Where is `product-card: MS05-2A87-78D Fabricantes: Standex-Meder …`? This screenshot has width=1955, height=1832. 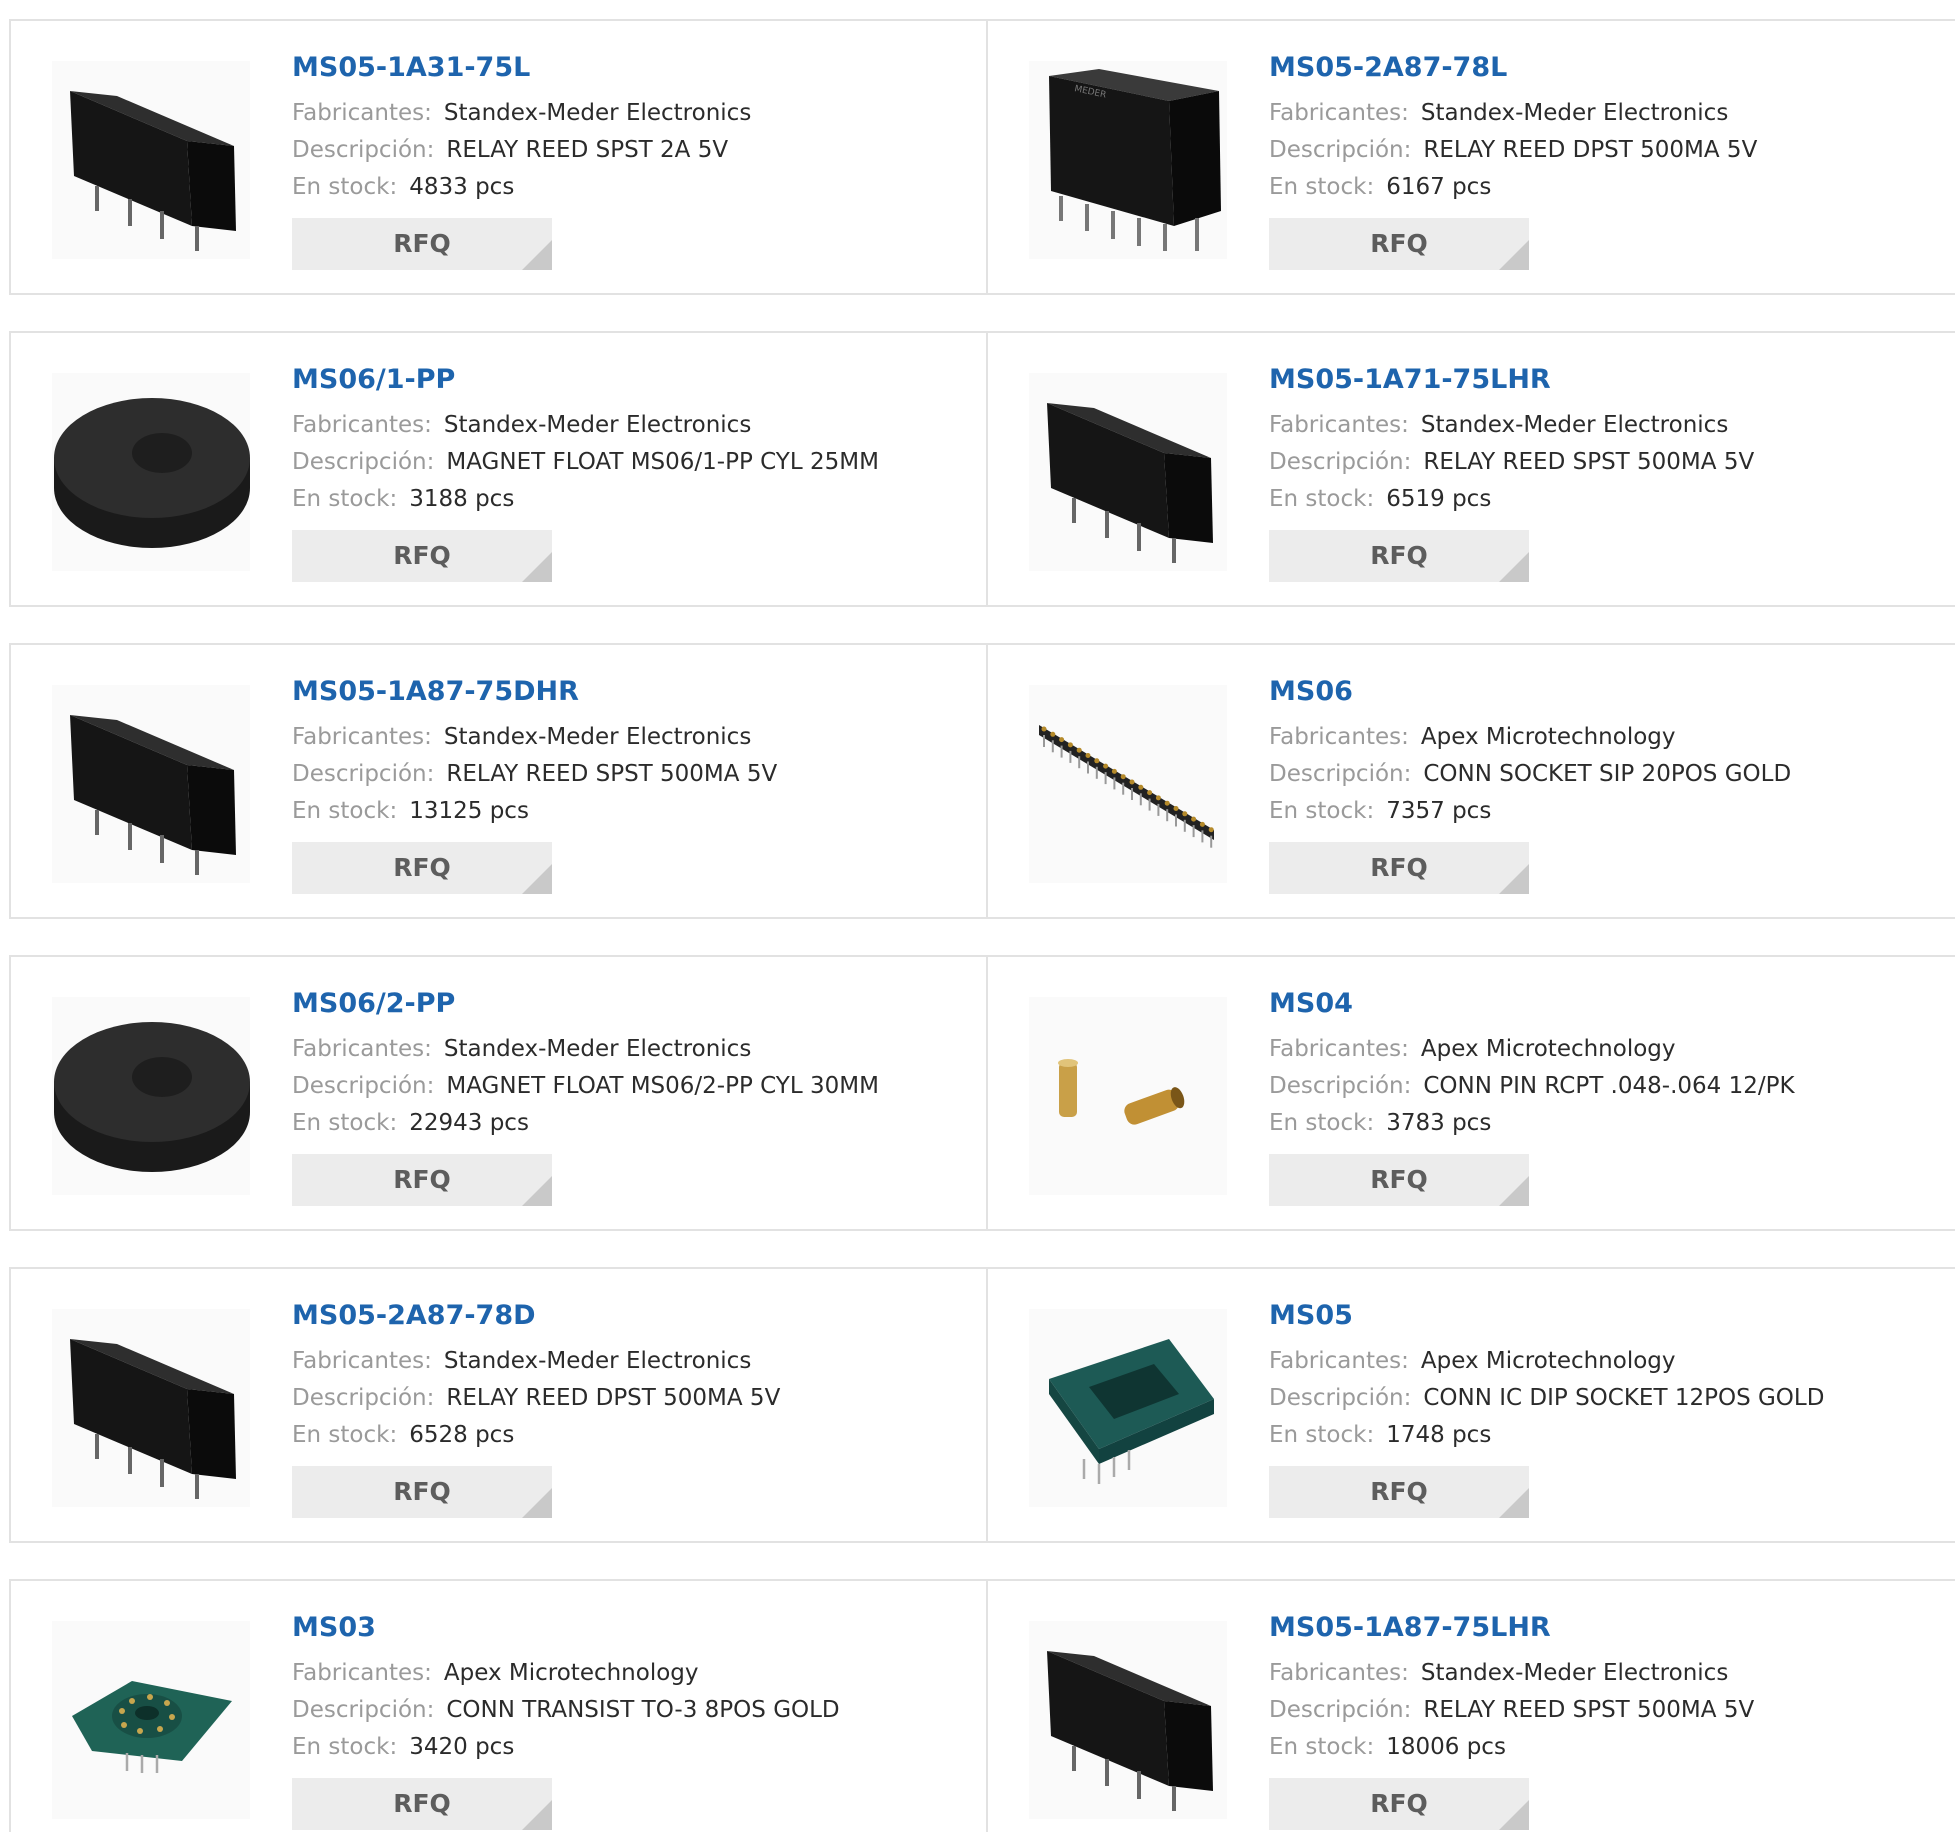
product-card: MS05-2A87-78D Fabricantes: Standex-Meder … is located at coordinates (499, 1405).